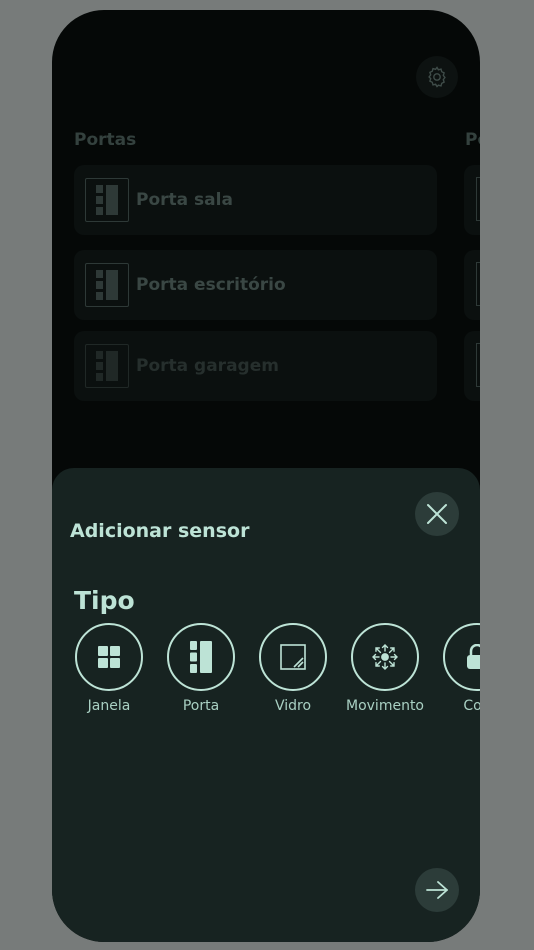  I want to click on type-label: Porta, so click(201, 706).